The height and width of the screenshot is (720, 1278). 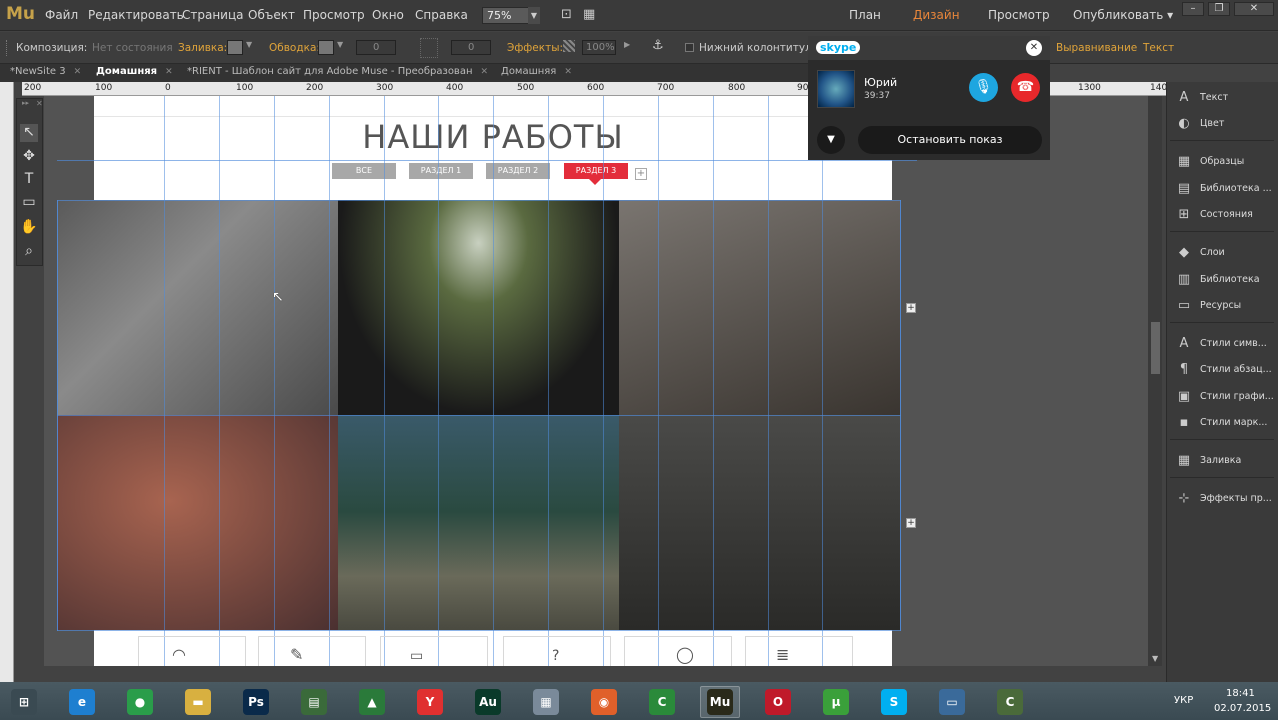 What do you see at coordinates (326, 47) in the screenshot?
I see `stroke-swatch` at bounding box center [326, 47].